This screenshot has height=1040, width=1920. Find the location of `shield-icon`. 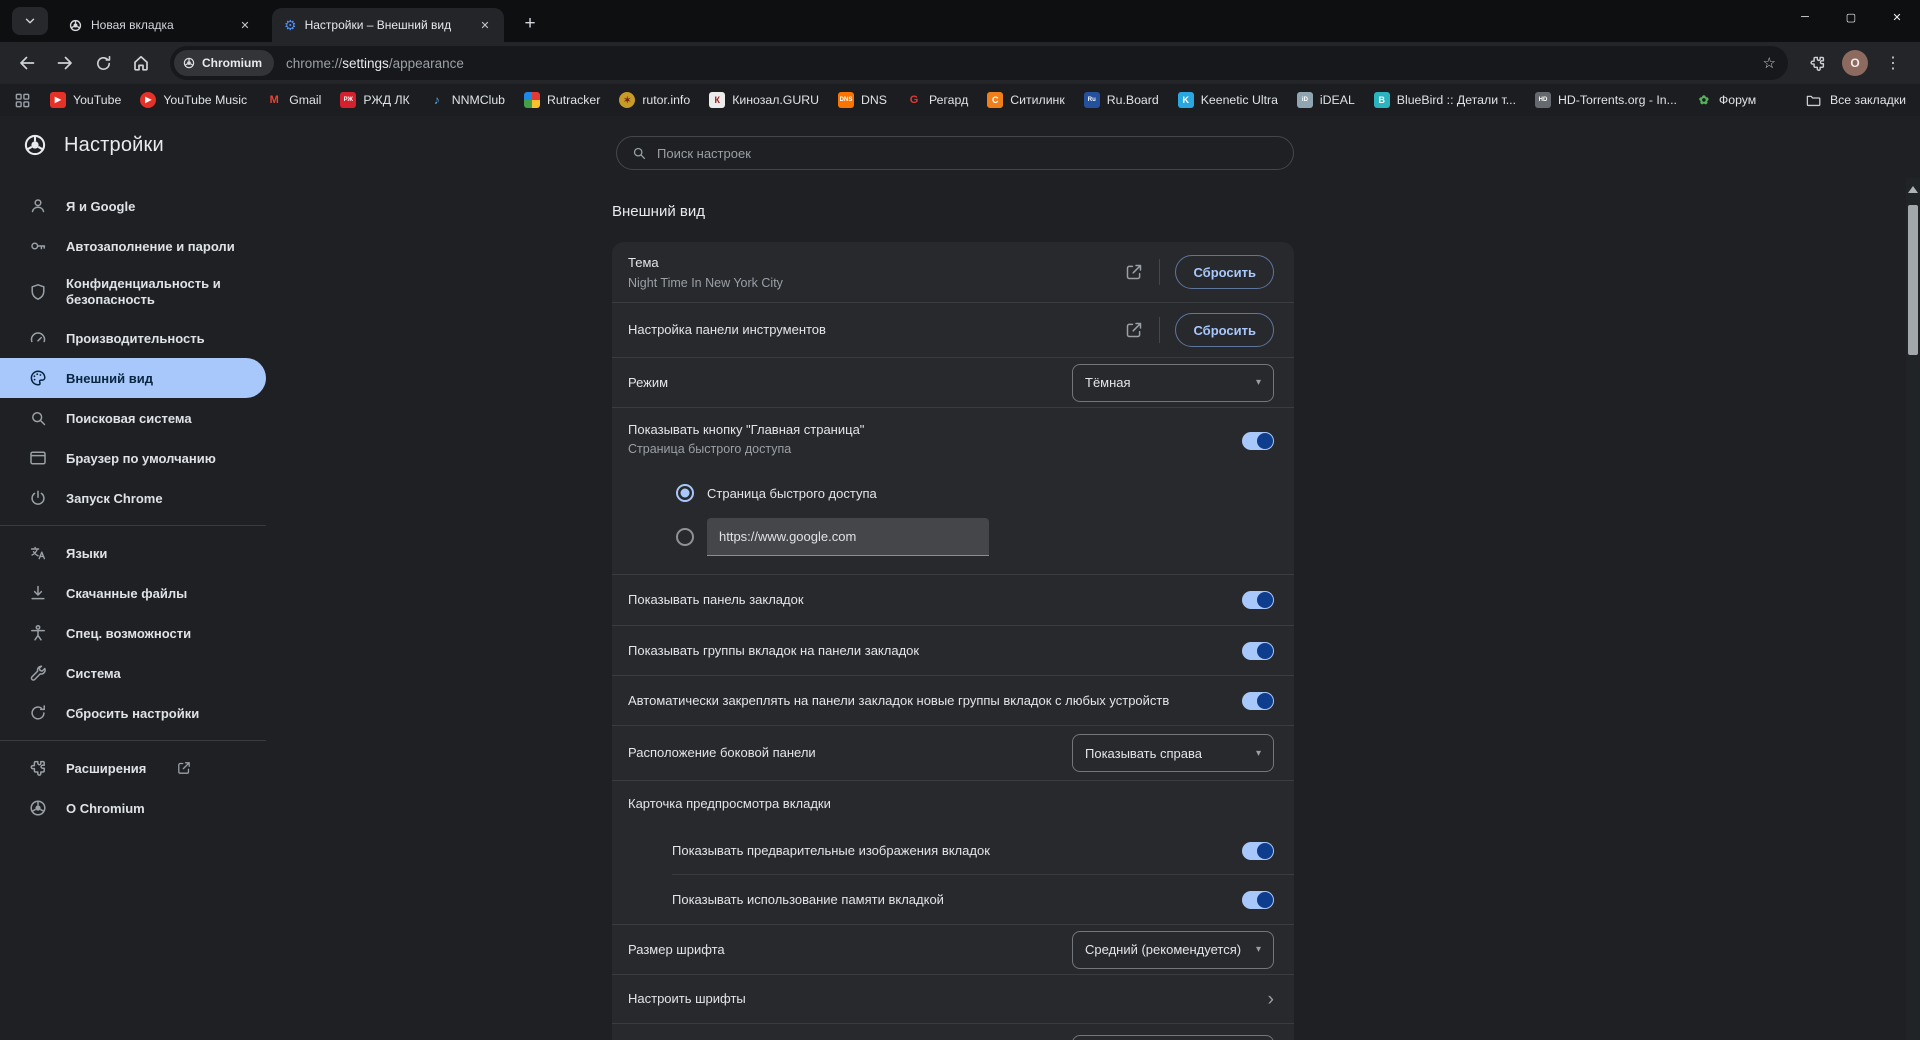

shield-icon is located at coordinates (38, 292).